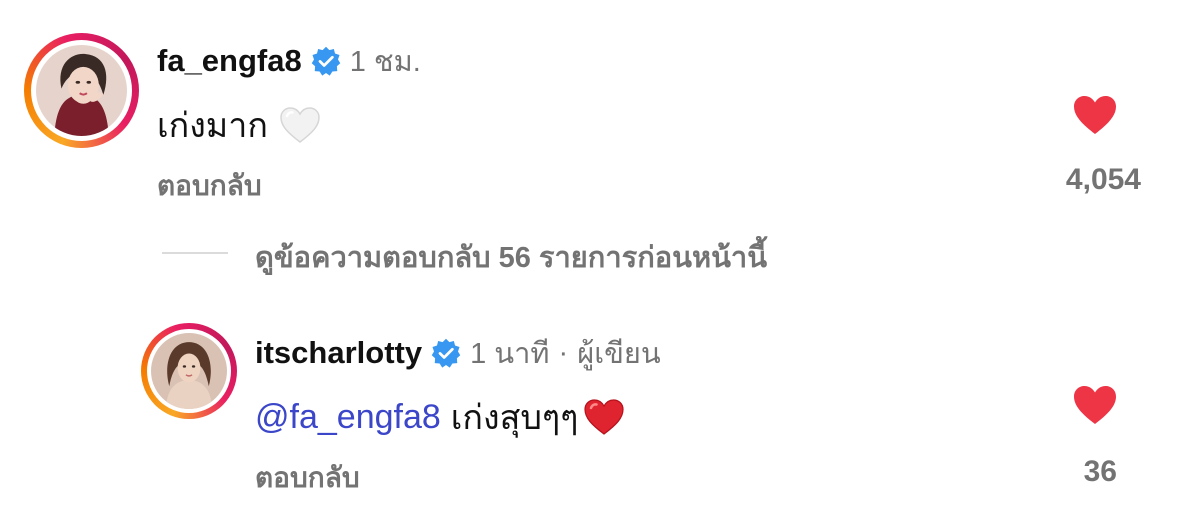  What do you see at coordinates (195, 253) in the screenshot?
I see `divider-line` at bounding box center [195, 253].